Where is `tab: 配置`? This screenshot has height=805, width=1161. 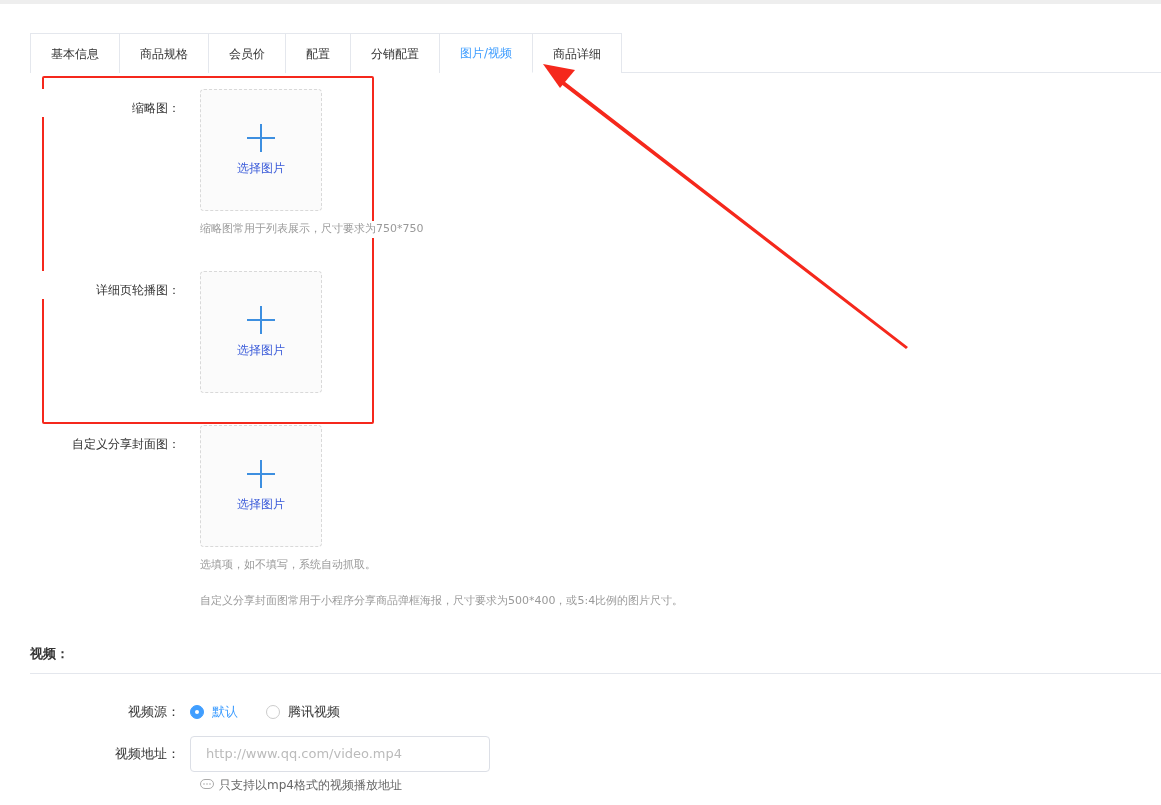 tab: 配置 is located at coordinates (318, 53).